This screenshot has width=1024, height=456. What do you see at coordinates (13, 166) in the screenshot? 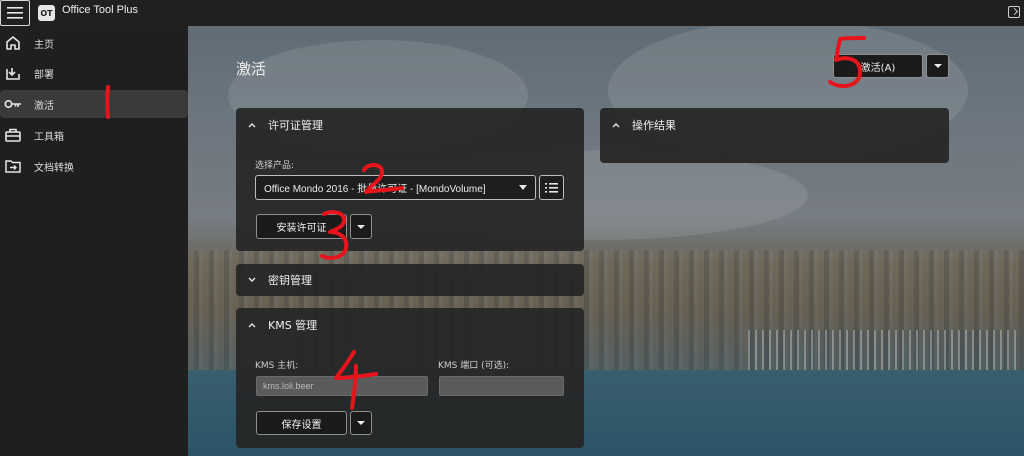
I see `convert-icon` at bounding box center [13, 166].